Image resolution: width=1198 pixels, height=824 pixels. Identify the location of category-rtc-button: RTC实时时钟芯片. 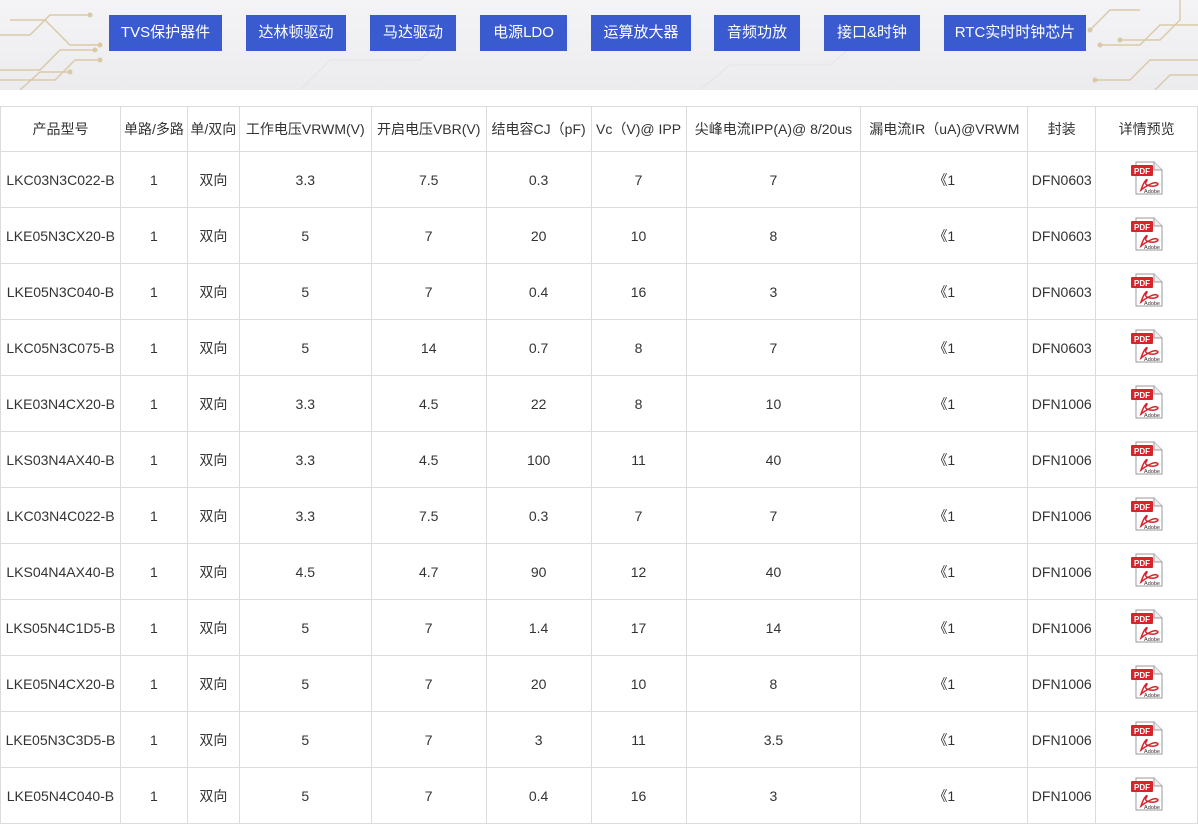
(1015, 33).